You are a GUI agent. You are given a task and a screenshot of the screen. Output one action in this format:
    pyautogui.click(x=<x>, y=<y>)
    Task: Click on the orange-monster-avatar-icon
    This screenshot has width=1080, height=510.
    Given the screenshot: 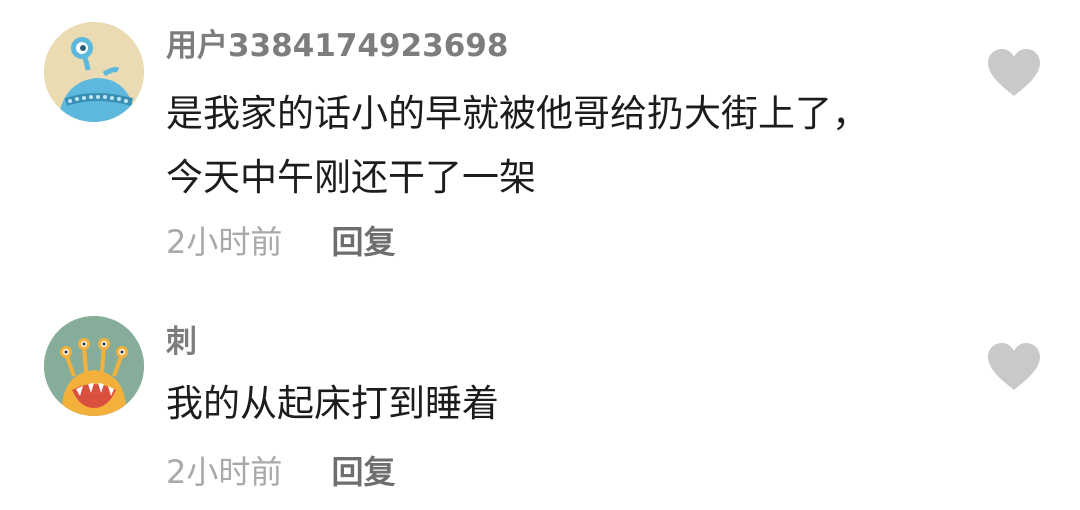 What is the action you would take?
    pyautogui.click(x=94, y=366)
    